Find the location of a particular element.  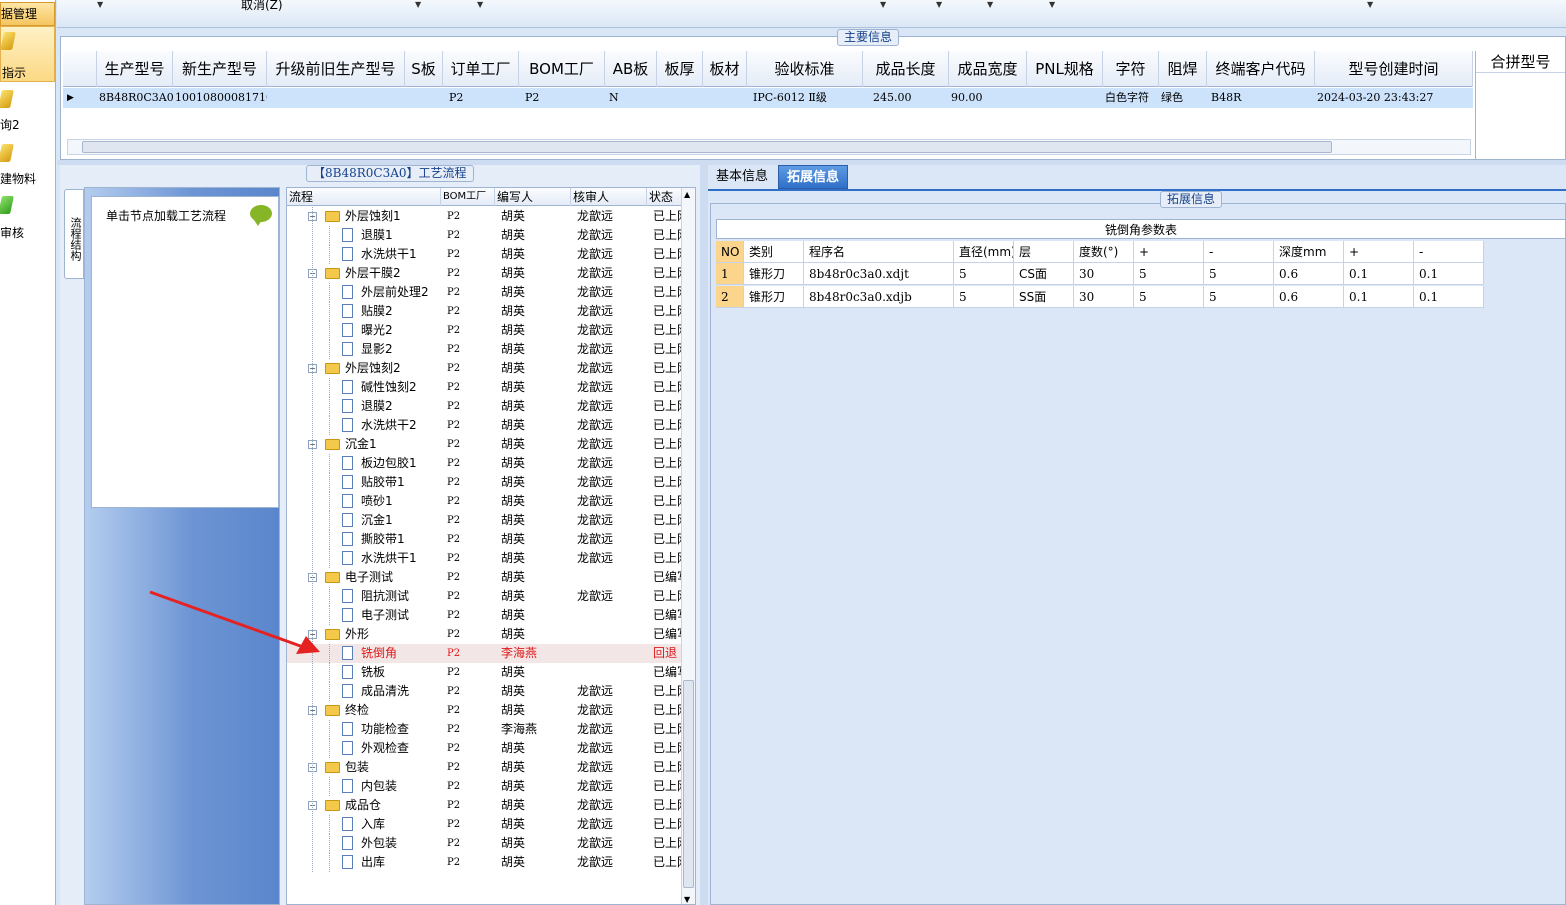

param-cell: 8b48r0c3a0.xdjb is located at coordinates (879, 297).